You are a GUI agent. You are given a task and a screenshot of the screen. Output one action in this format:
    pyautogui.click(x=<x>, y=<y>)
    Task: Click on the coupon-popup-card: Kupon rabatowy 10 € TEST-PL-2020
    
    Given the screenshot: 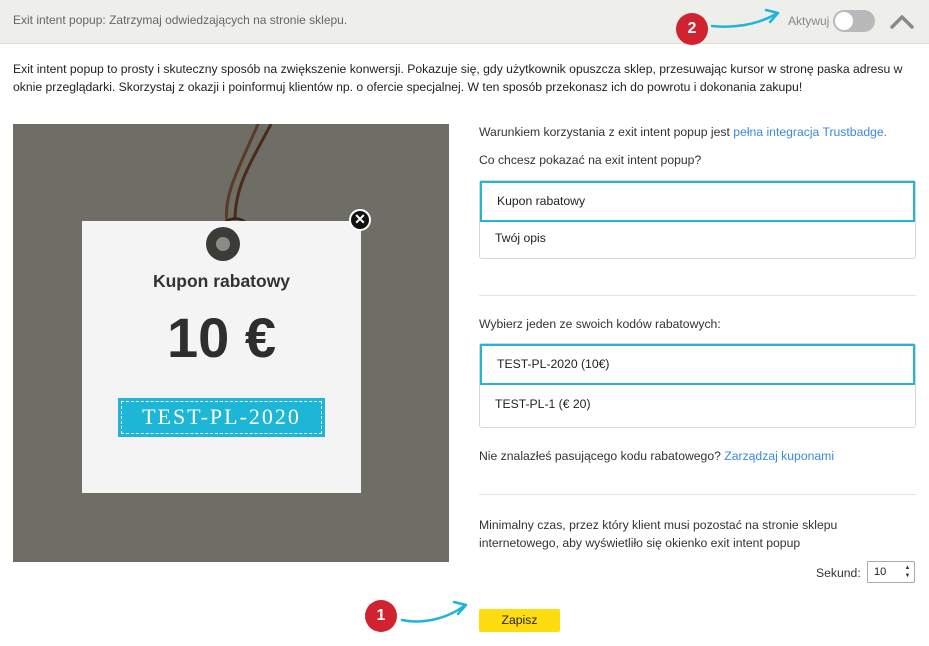 What is the action you would take?
    pyautogui.click(x=221, y=357)
    